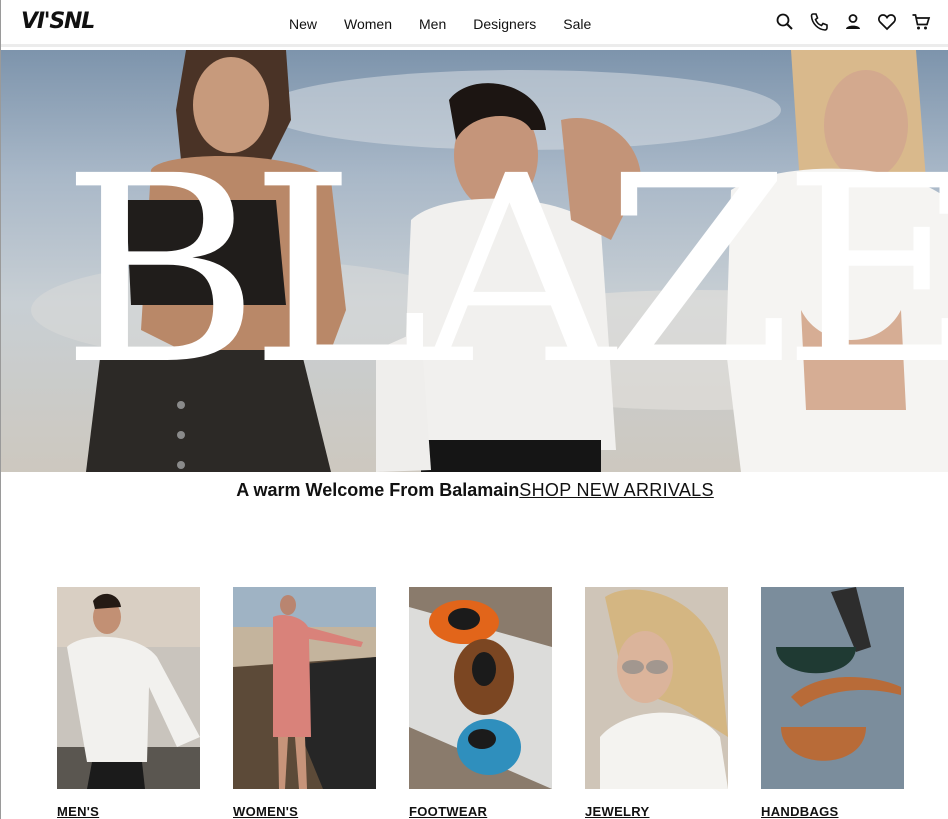  Describe the element at coordinates (453, 24) in the screenshot. I see `main-nav: New Women Men Designers Sale` at that location.